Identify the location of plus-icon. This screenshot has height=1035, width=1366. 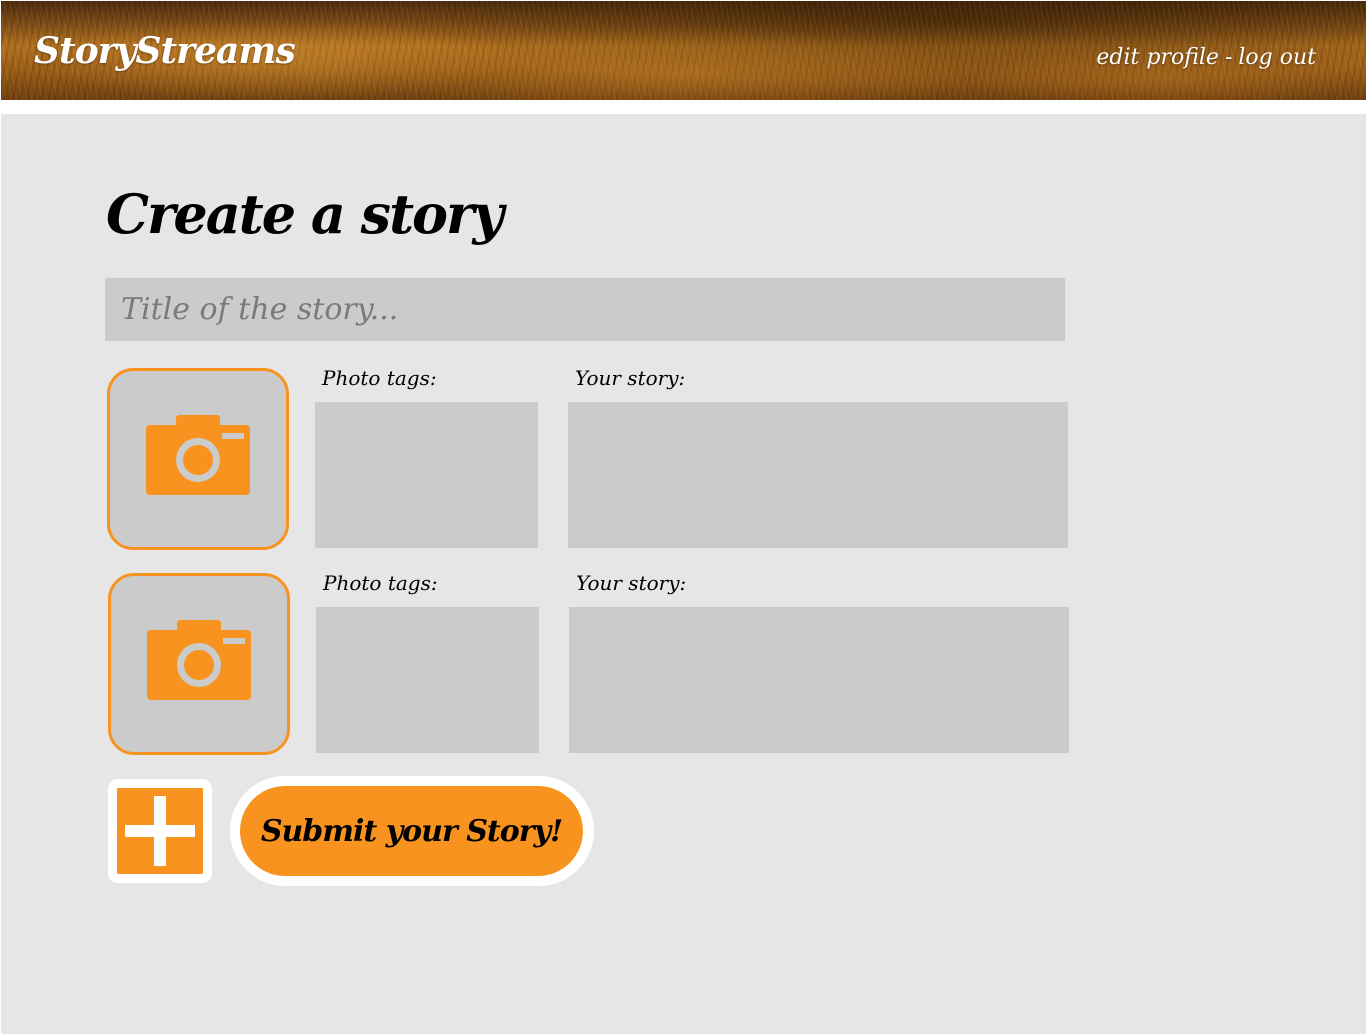
(160, 831).